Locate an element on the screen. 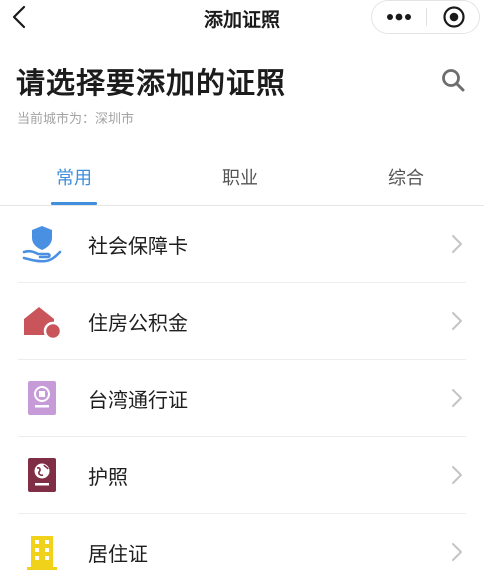  list-item-residence-permit: 居住证 is located at coordinates (242, 550).